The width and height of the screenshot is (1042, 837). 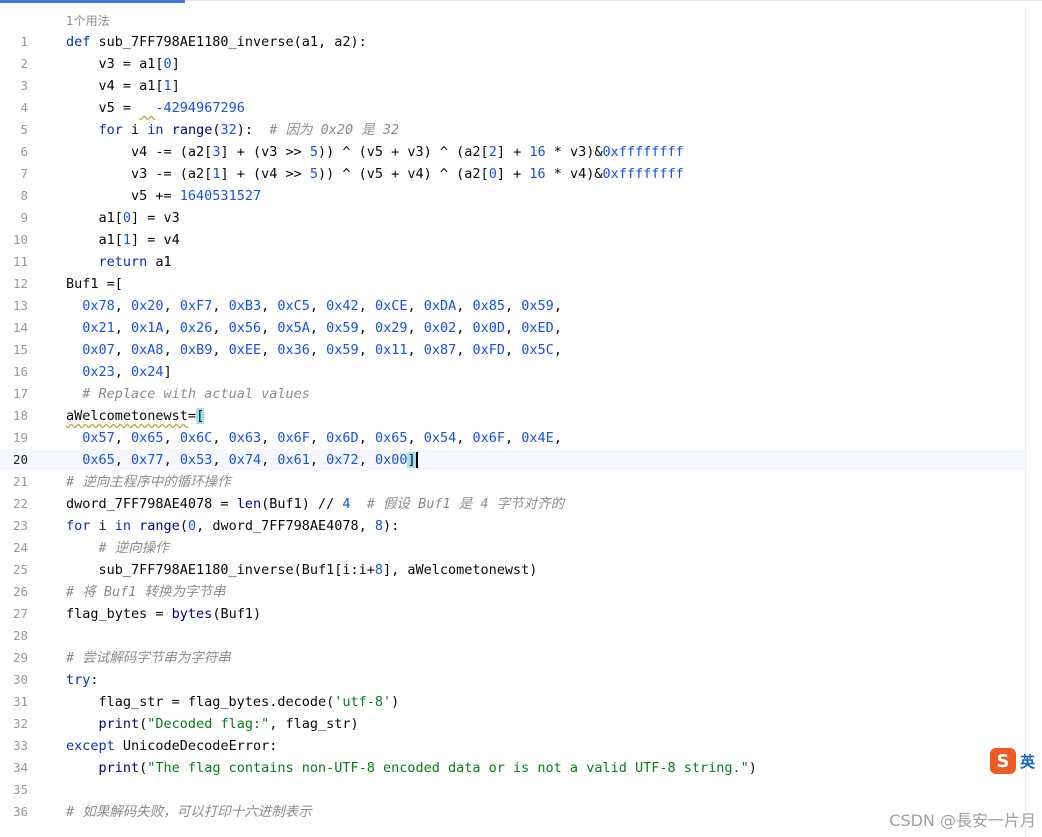 What do you see at coordinates (1033, 422) in the screenshot?
I see `editor-scrollbar` at bounding box center [1033, 422].